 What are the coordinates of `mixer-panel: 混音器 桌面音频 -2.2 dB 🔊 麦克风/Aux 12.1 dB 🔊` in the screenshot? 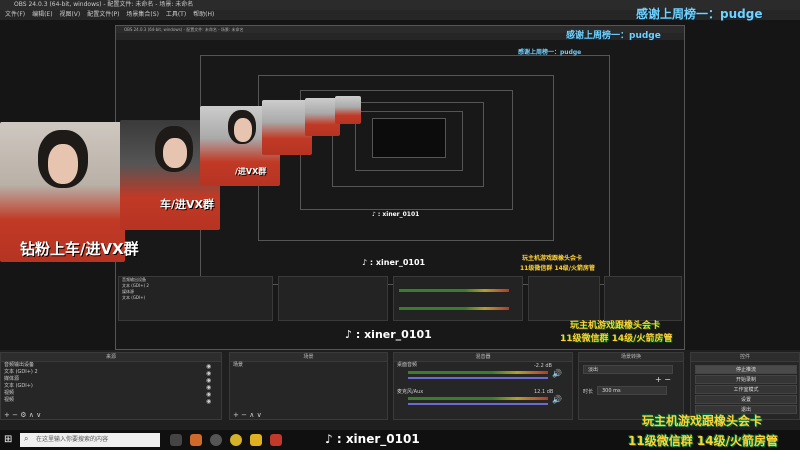 It's located at (483, 386).